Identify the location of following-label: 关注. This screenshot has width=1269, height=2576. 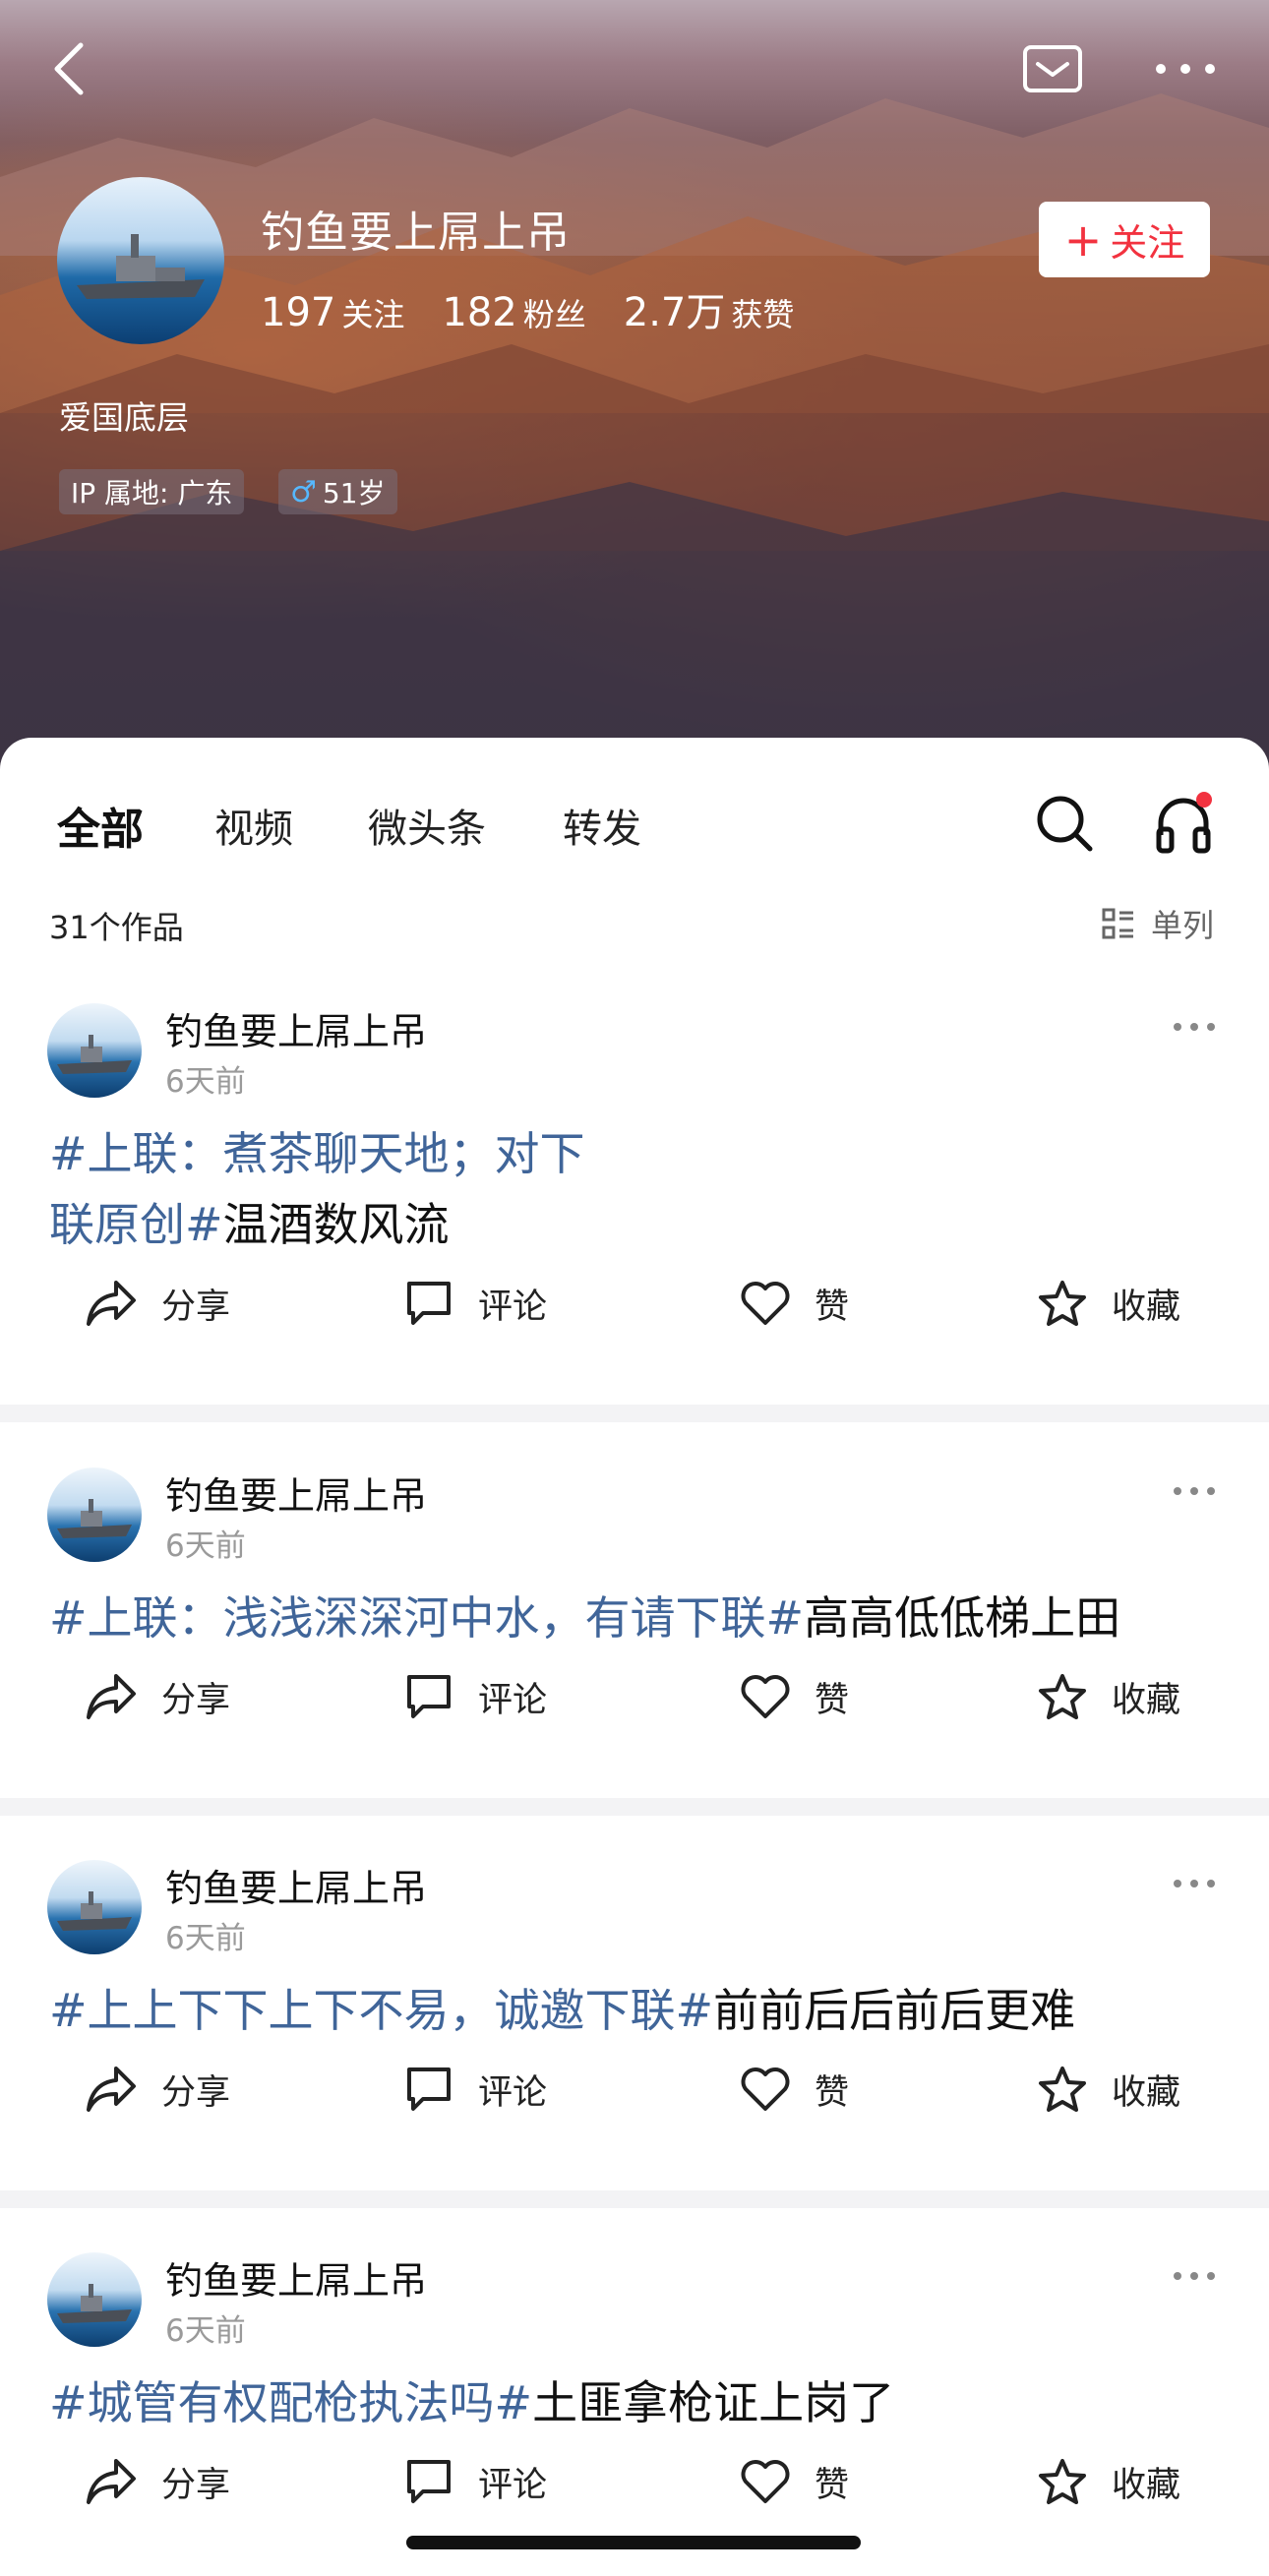
(372, 313).